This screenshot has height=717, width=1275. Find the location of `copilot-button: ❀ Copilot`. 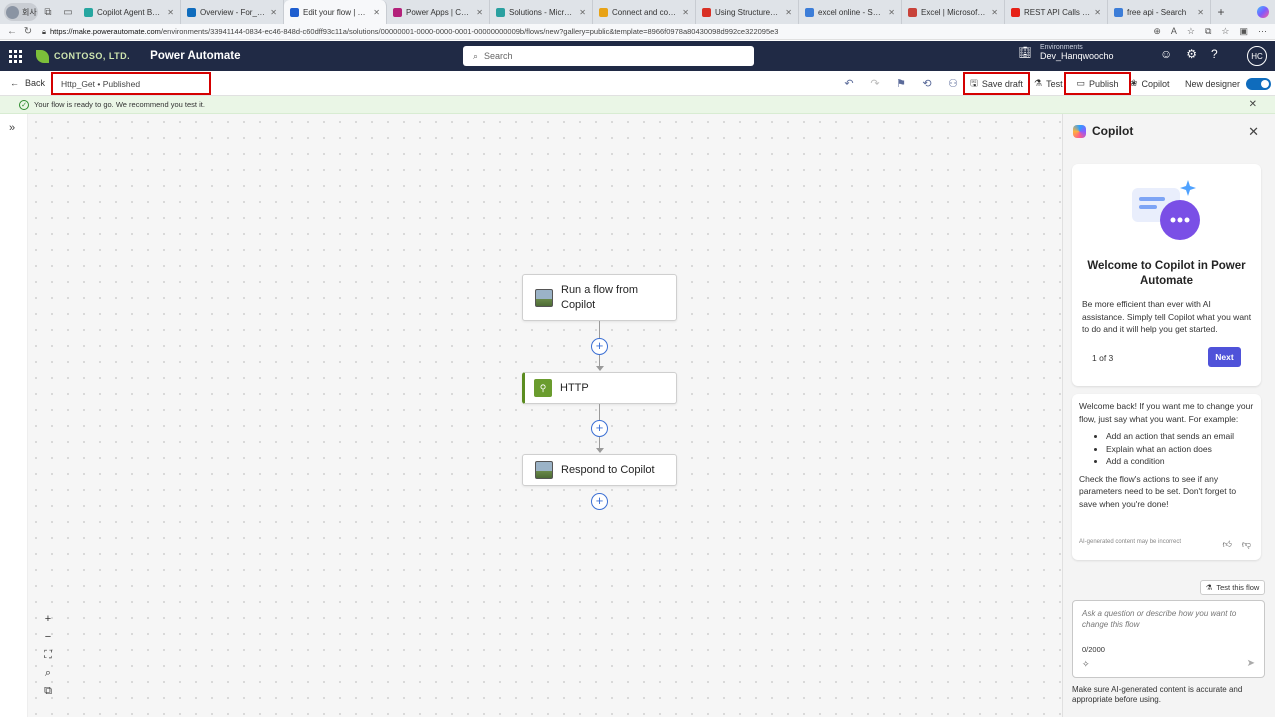

copilot-button: ❀ Copilot is located at coordinates (1150, 83).